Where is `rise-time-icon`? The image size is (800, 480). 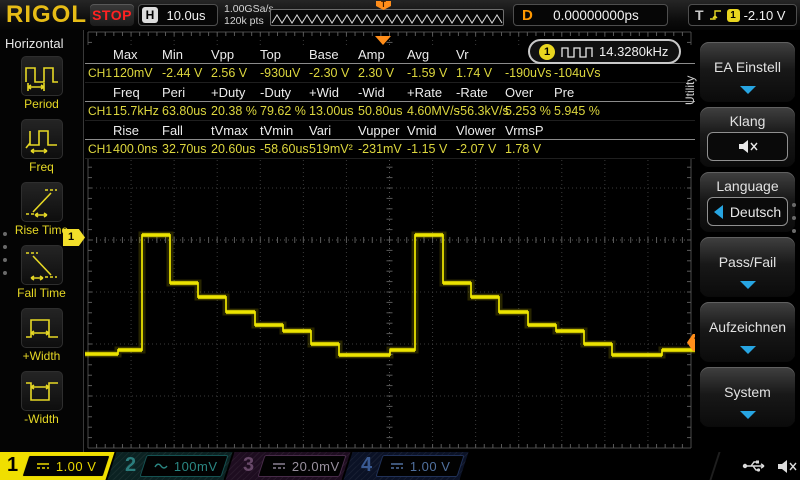
rise-time-icon is located at coordinates (41, 203).